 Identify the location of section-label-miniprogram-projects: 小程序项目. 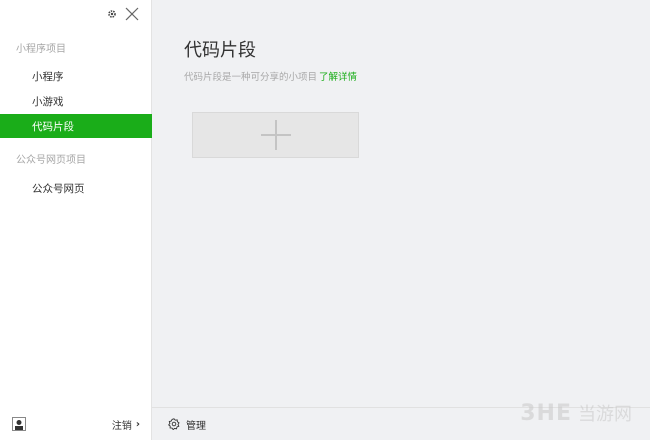
(41, 49).